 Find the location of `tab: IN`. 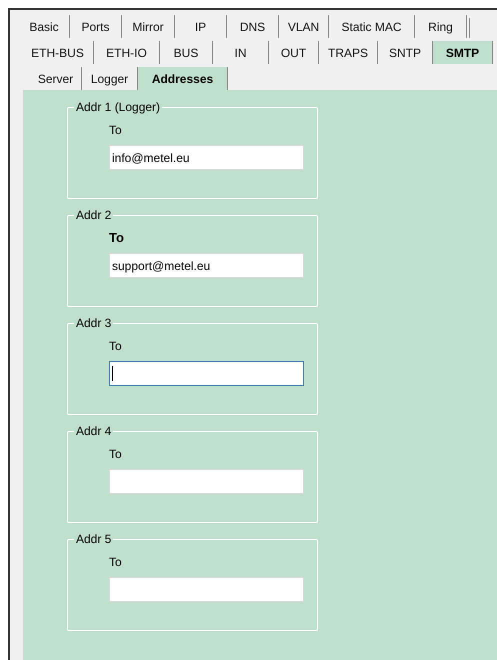

tab: IN is located at coordinates (241, 52).